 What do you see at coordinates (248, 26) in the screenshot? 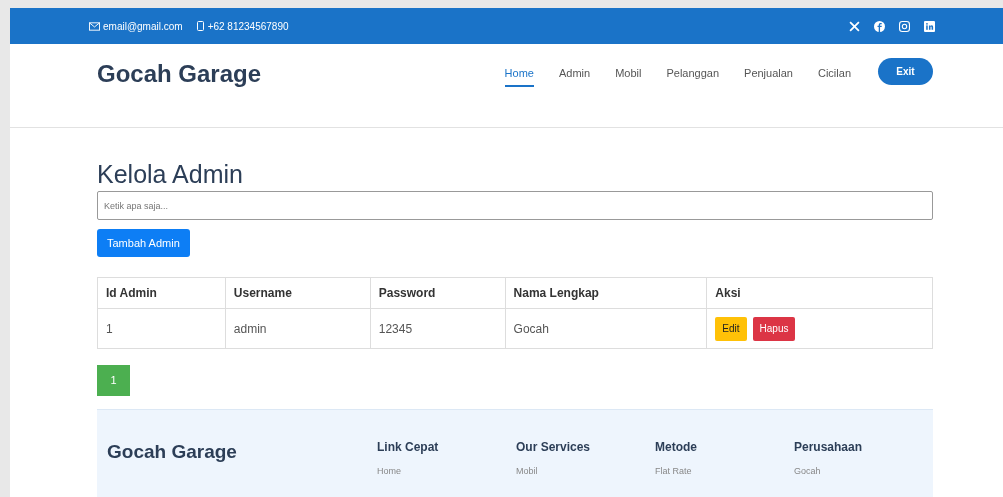
I see `phone-text: +62 81234567890` at bounding box center [248, 26].